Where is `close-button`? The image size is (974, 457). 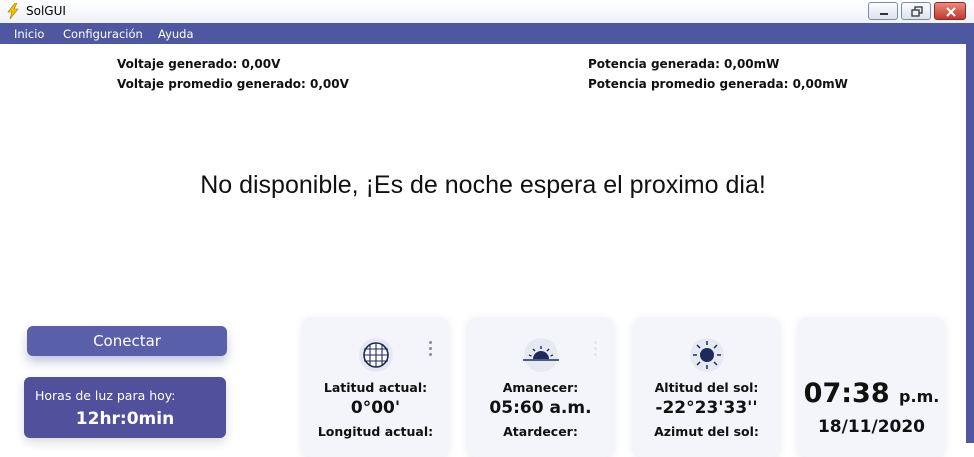
close-button is located at coordinates (950, 11).